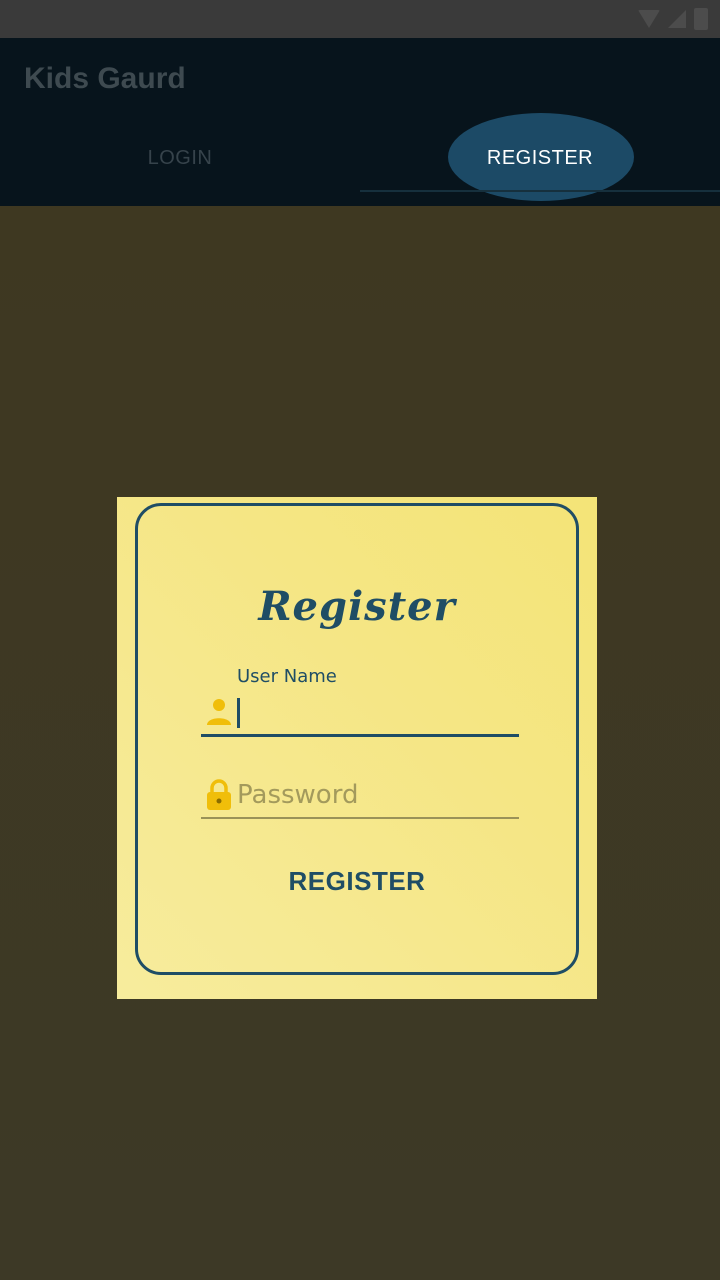 The image size is (720, 1280). I want to click on register-button: REGISTER, so click(357, 881).